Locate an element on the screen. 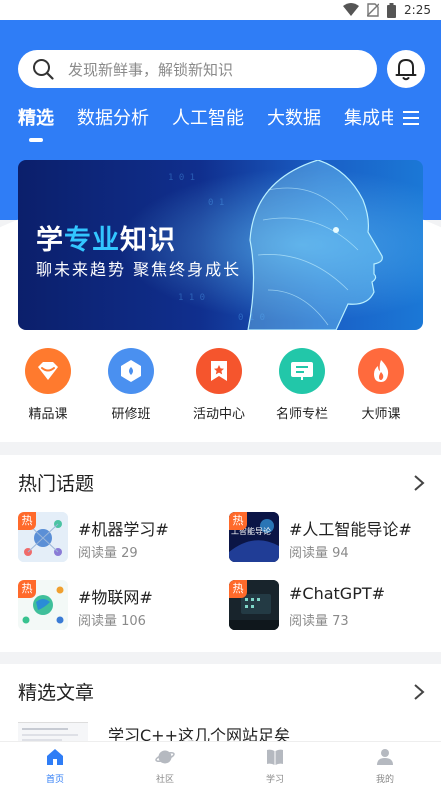 This screenshot has width=441, height=785. banner-subtitle: 聊未来趋势 聚焦终身成长 is located at coordinates (139, 269).